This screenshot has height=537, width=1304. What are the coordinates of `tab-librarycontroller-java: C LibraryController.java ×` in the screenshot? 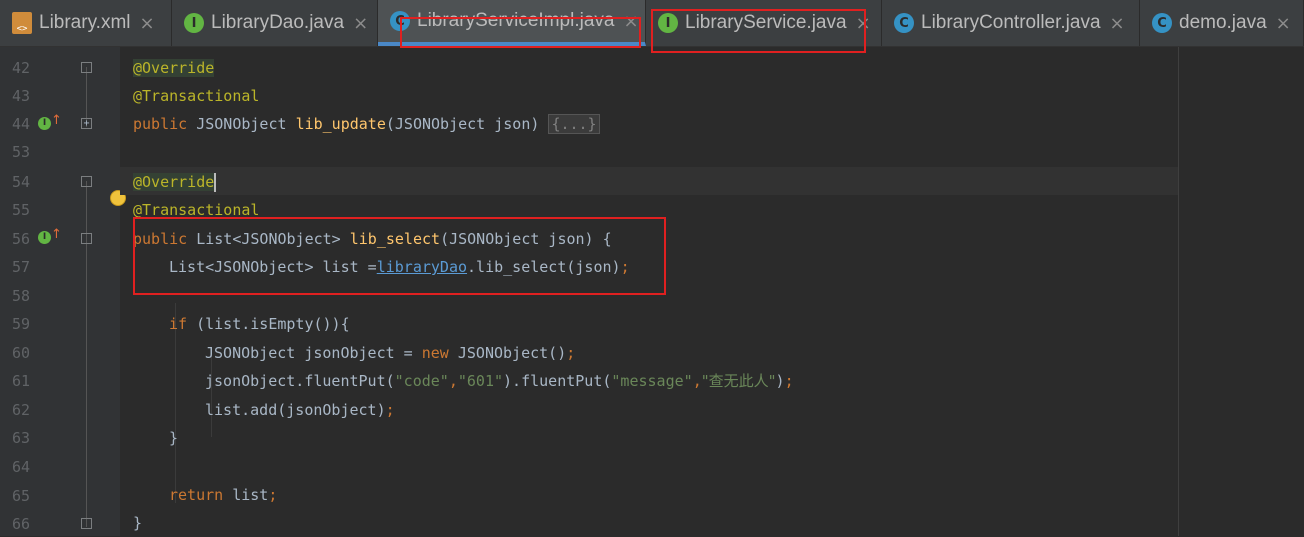 It's located at (1011, 23).